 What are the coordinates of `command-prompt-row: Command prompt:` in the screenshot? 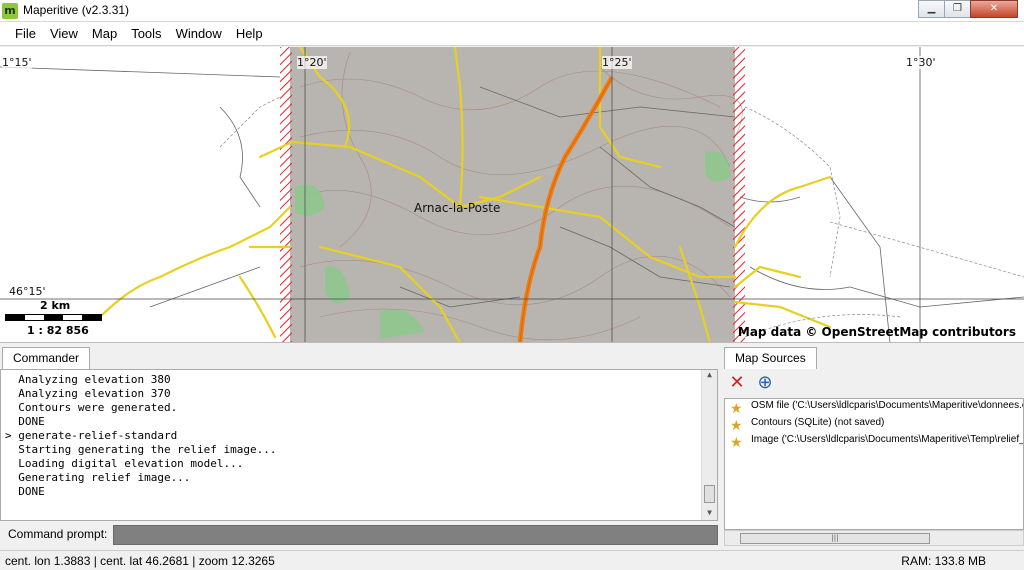 It's located at (360, 535).